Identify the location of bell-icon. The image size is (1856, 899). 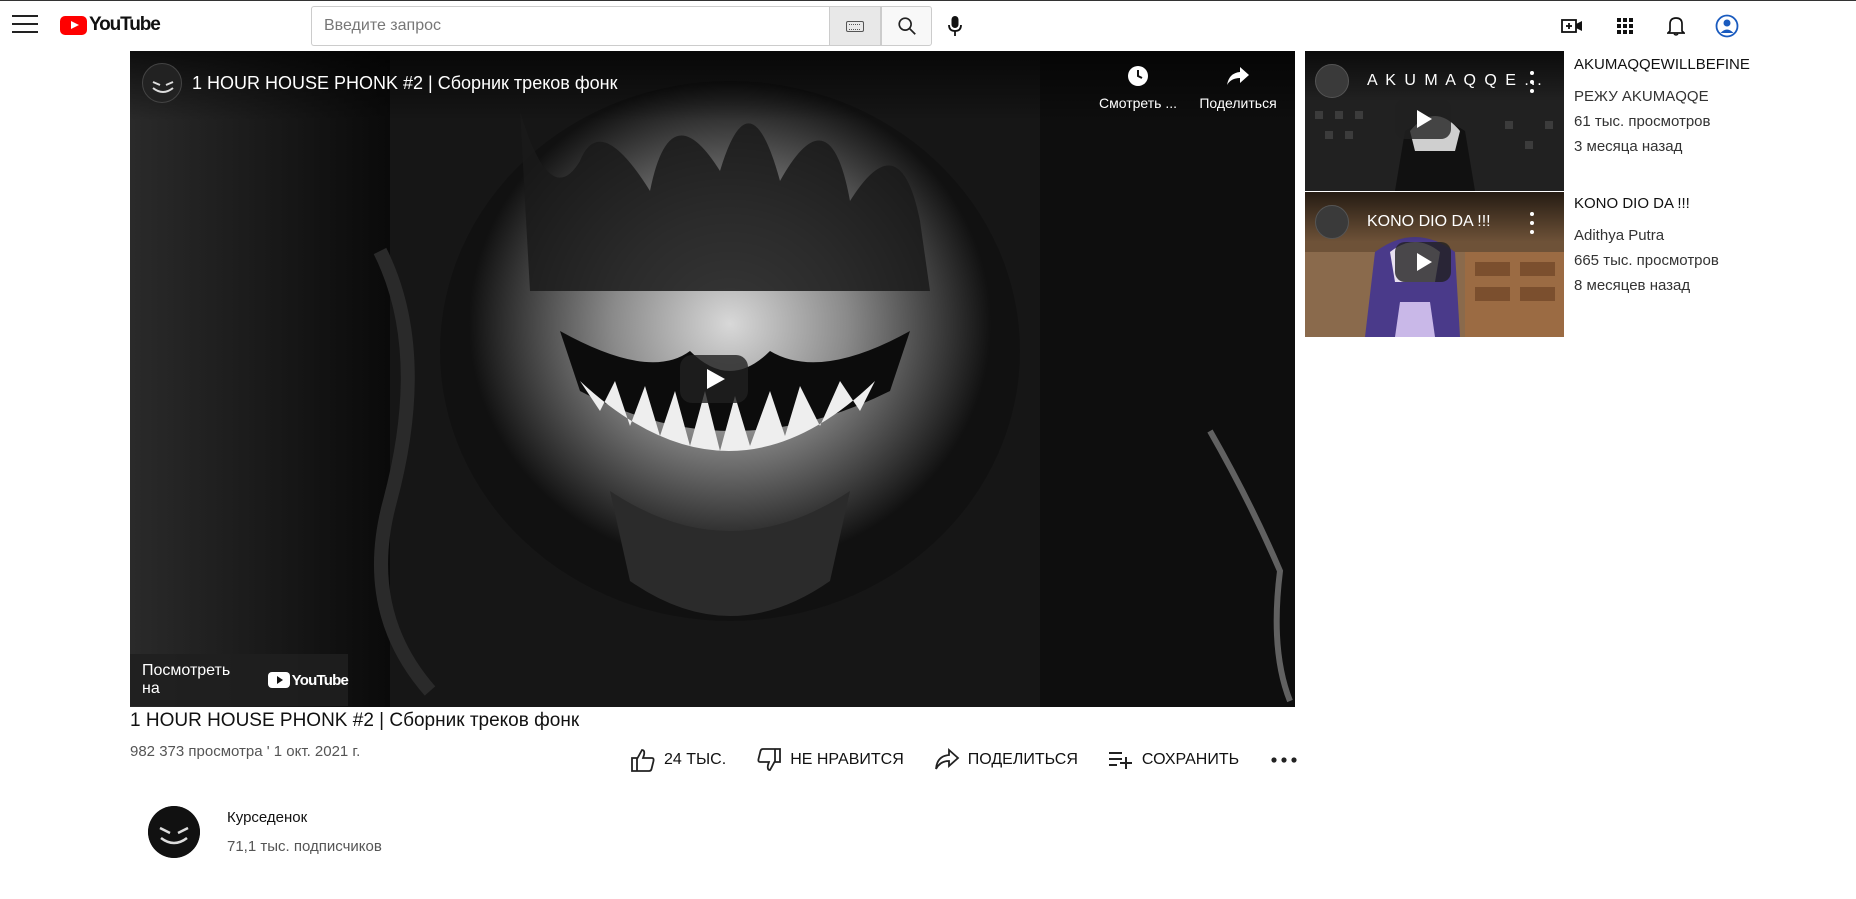
(1676, 26).